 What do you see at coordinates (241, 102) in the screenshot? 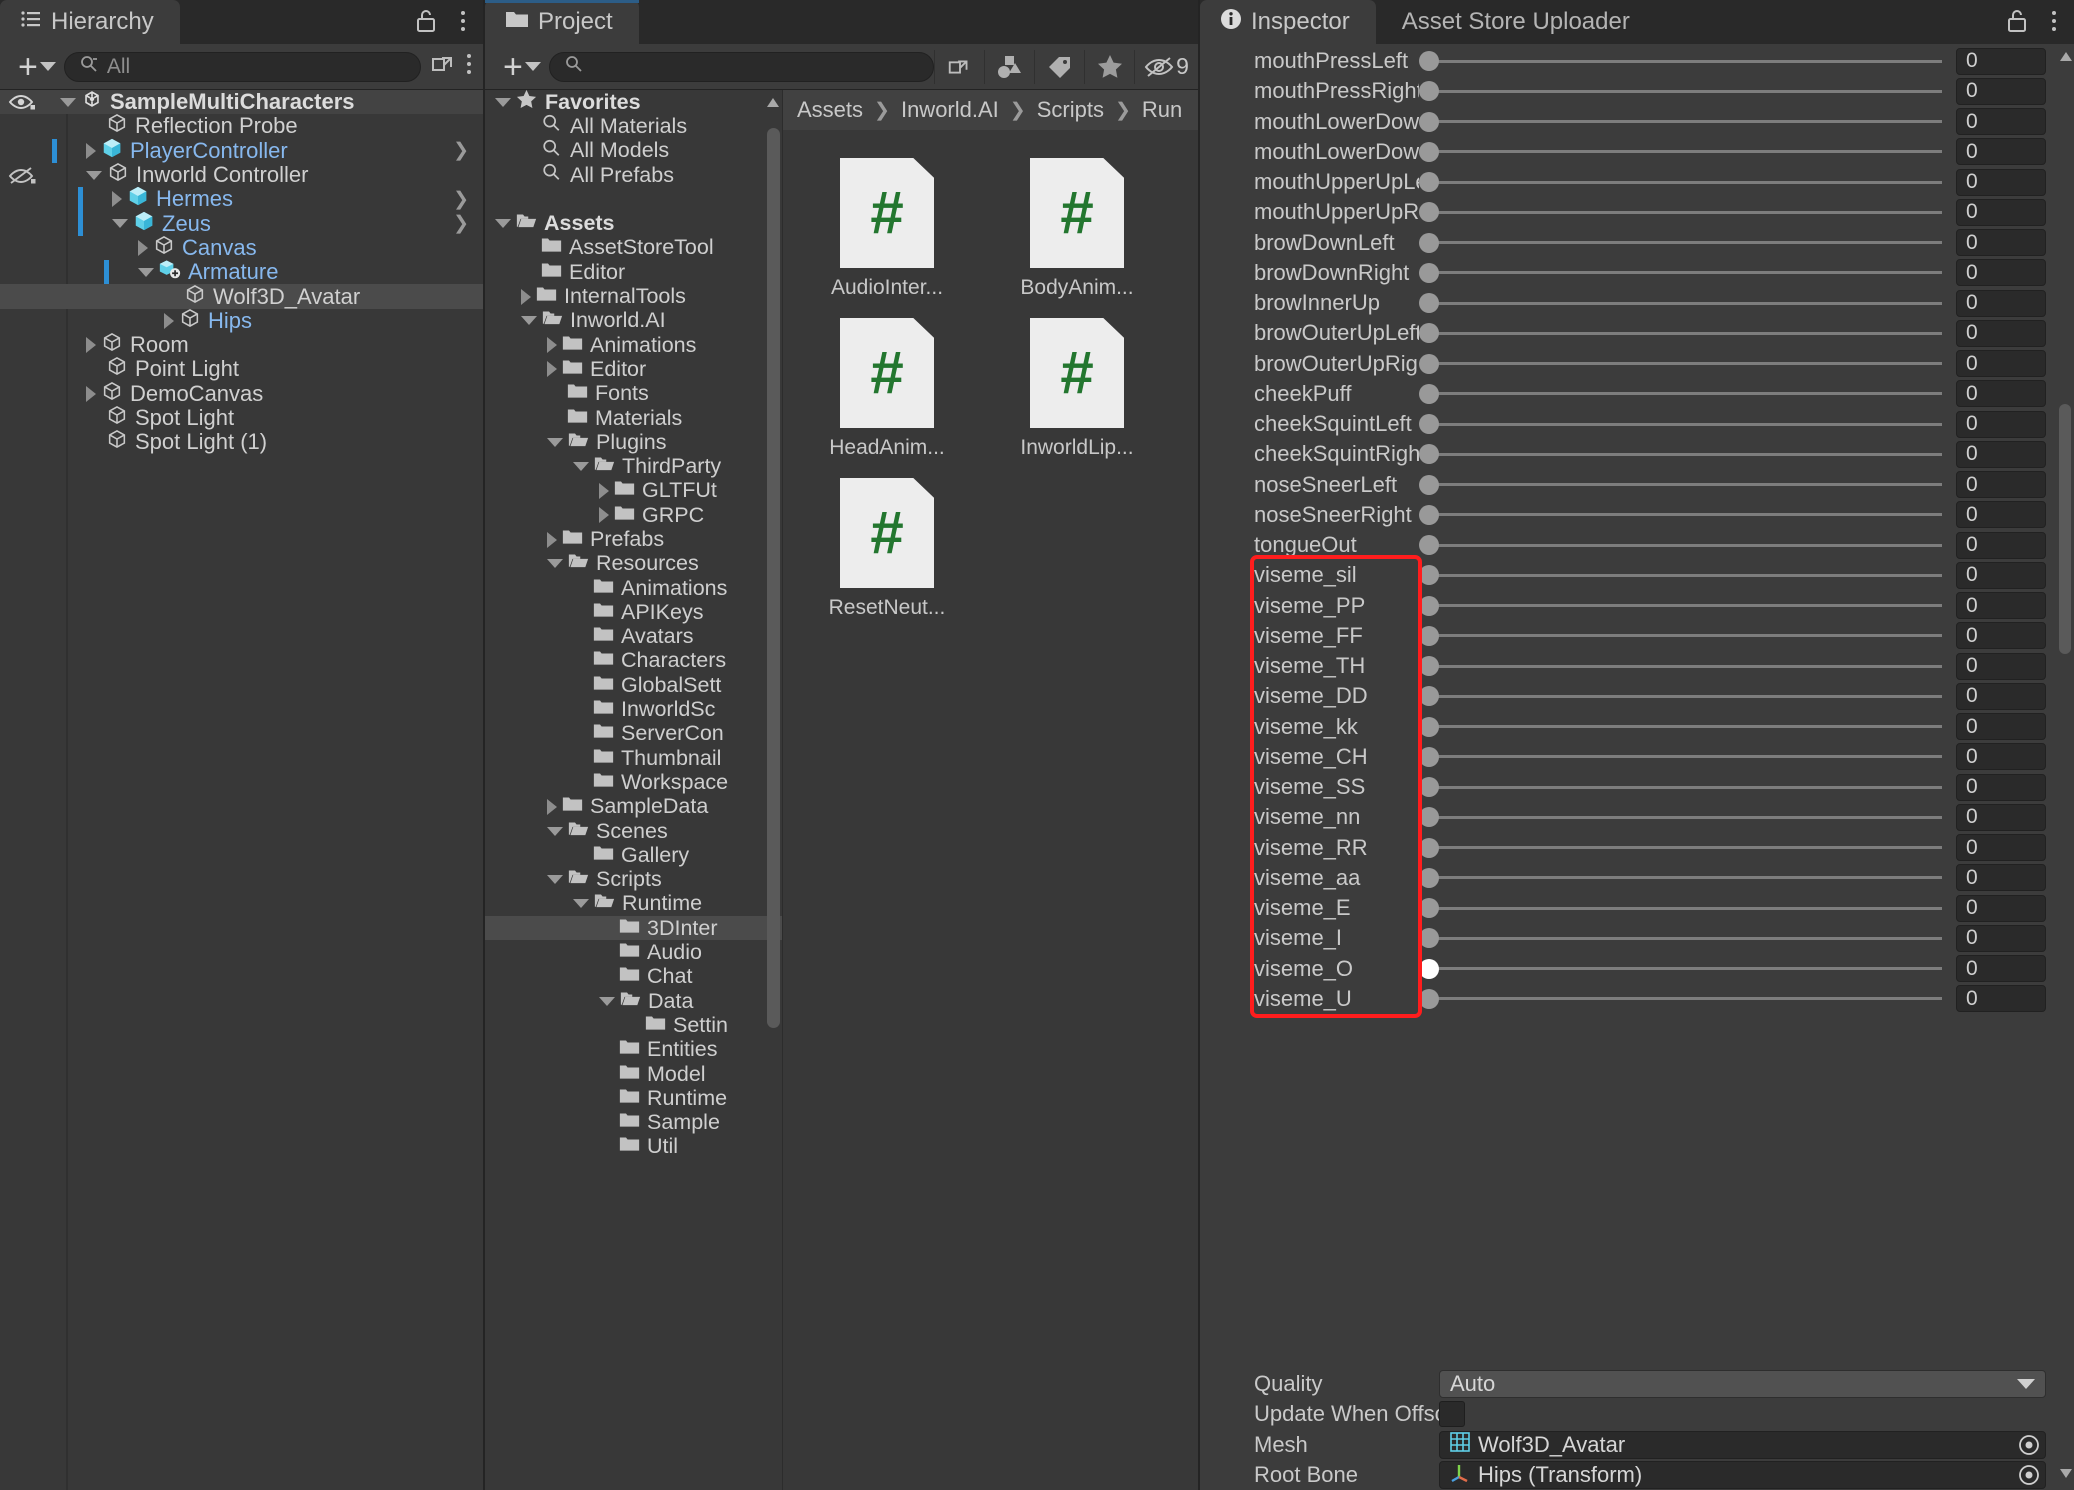
I see `hierarchy-item-samplemulticharacters: SampleMultiCharacters` at bounding box center [241, 102].